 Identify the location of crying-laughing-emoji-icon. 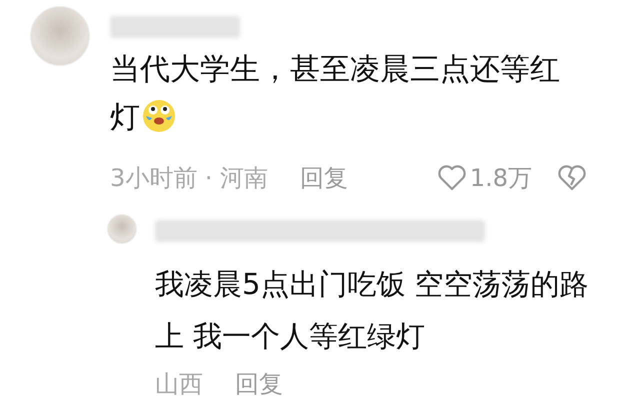
(159, 116).